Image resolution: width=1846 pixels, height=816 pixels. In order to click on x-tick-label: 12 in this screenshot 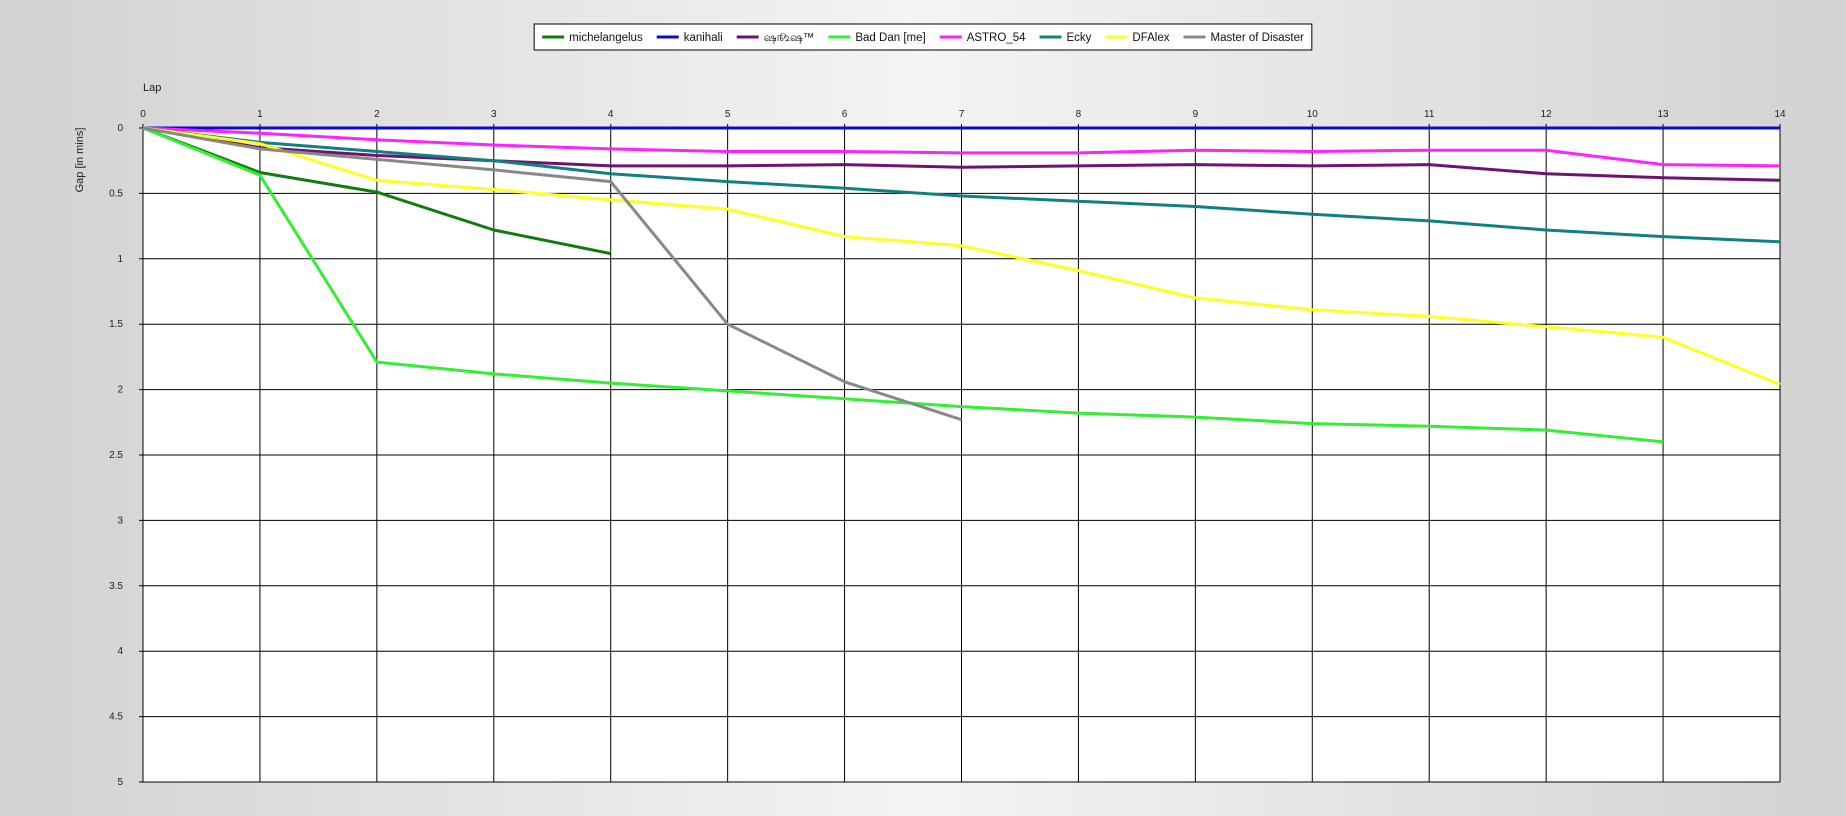, I will do `click(1547, 114)`.